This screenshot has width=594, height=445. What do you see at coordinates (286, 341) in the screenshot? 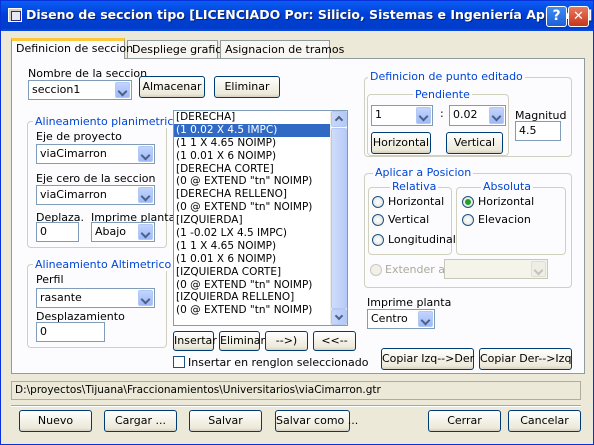
I see `next-button: -->)` at bounding box center [286, 341].